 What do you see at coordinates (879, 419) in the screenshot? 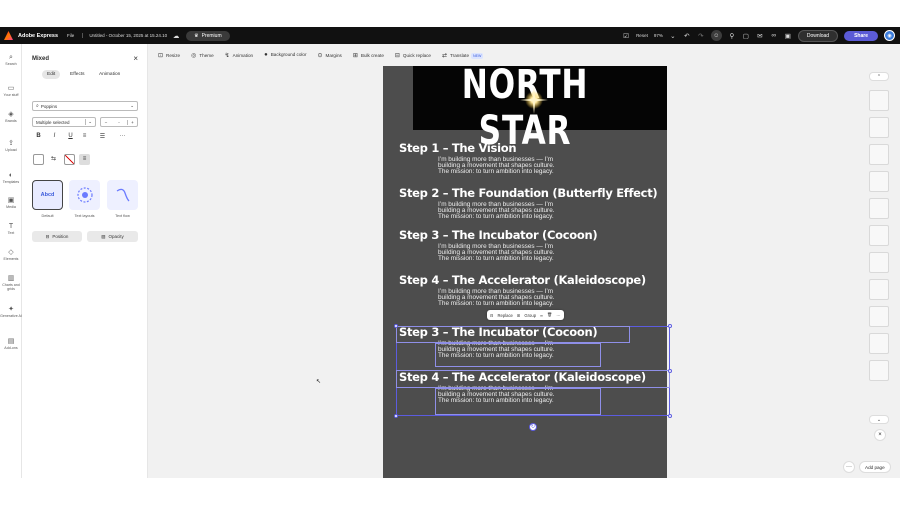
I see `scroll-down-icon: ⌄` at bounding box center [879, 419].